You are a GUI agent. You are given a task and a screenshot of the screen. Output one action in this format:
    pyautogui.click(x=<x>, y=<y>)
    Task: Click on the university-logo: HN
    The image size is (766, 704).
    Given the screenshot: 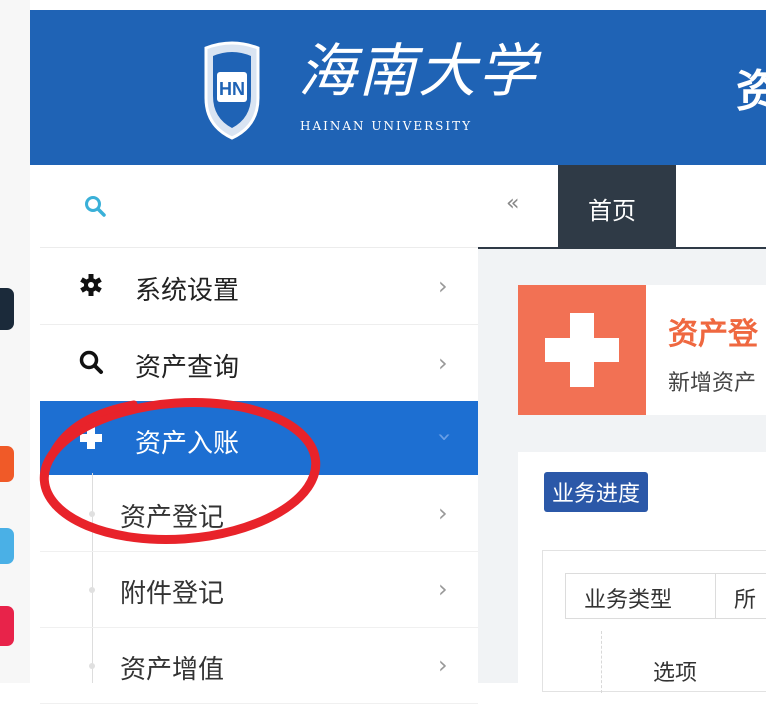 What is the action you would take?
    pyautogui.click(x=232, y=90)
    